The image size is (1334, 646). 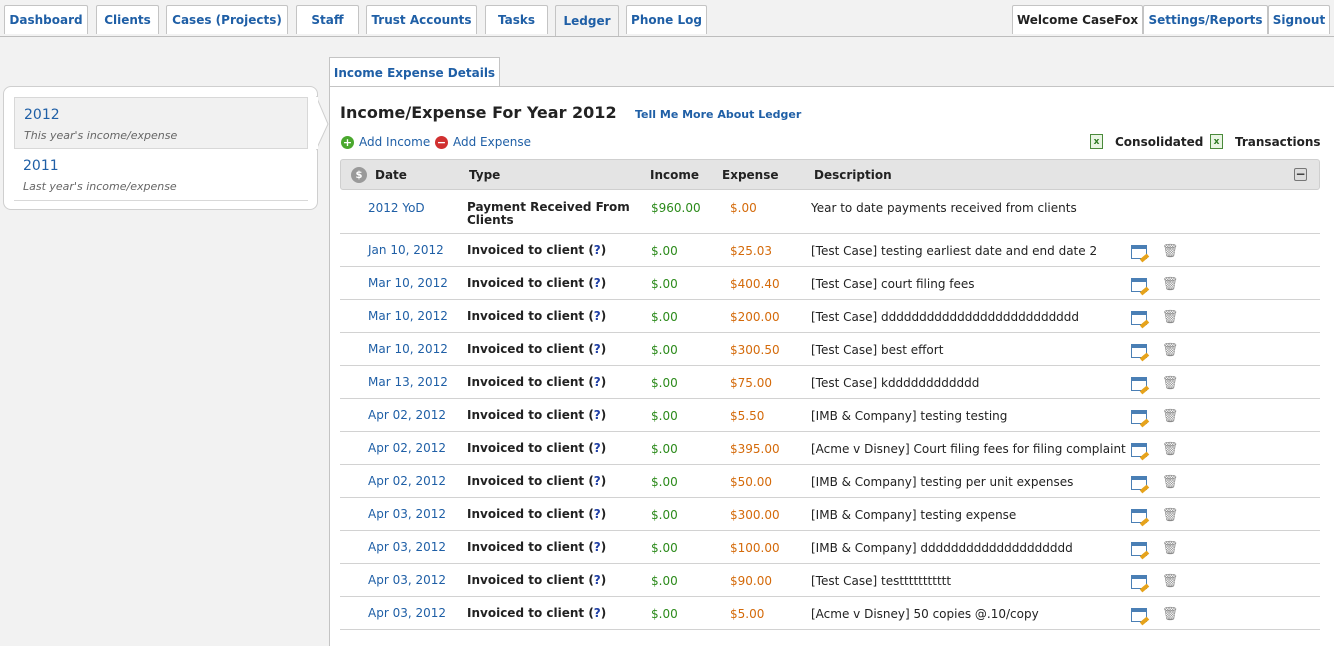 What do you see at coordinates (853, 175) in the screenshot?
I see `column-header-description: Description` at bounding box center [853, 175].